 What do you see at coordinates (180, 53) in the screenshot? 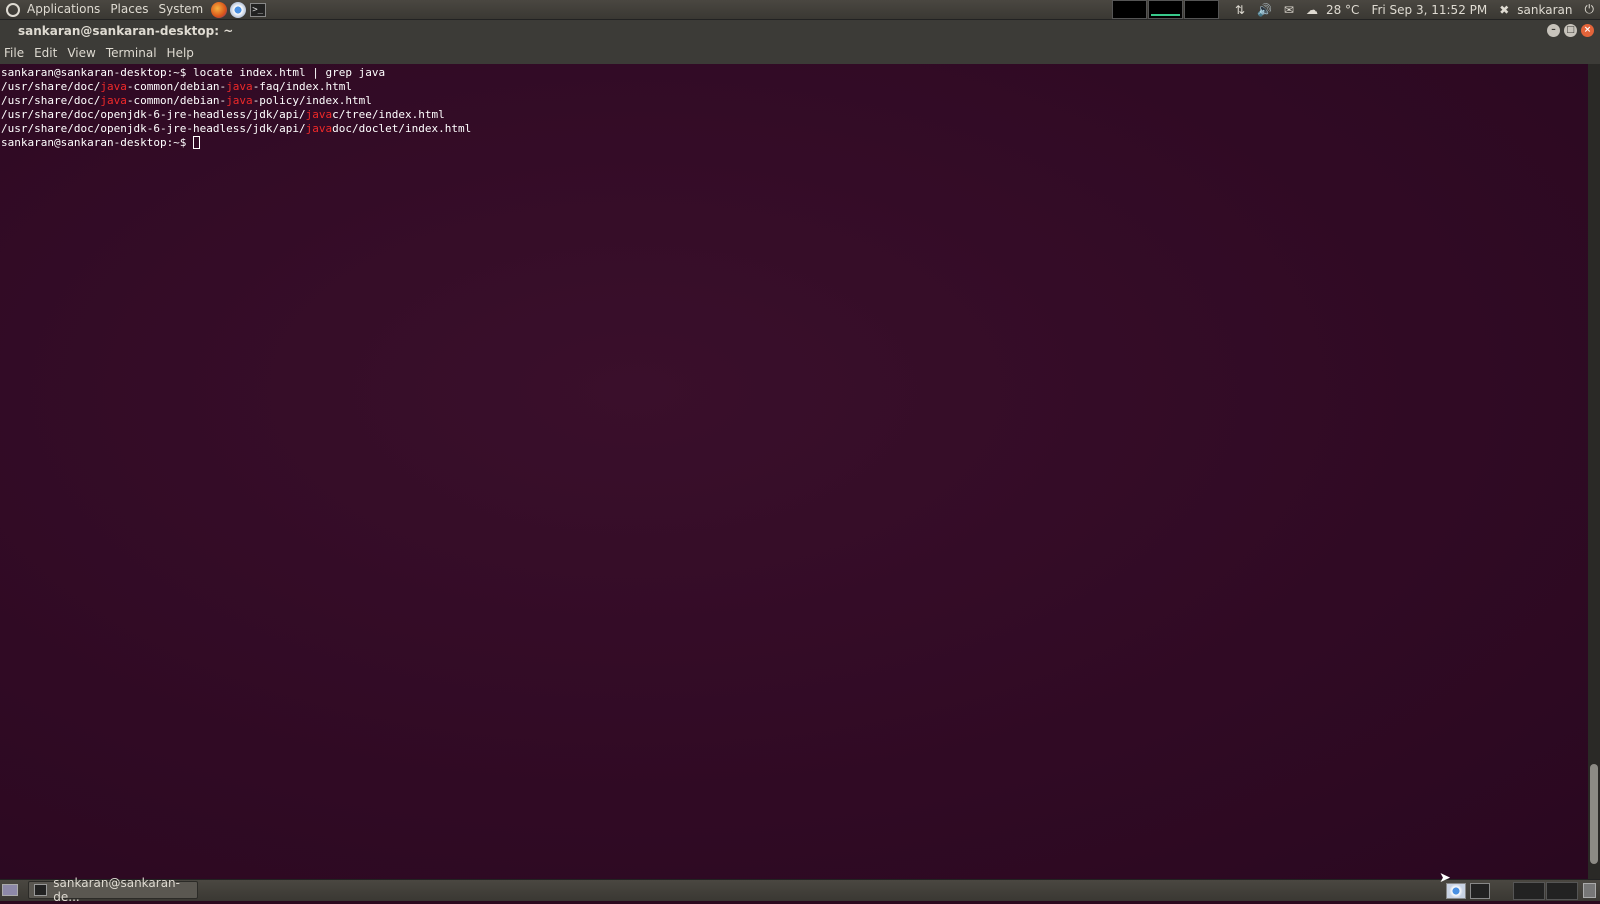
I see `menu-help: Help` at bounding box center [180, 53].